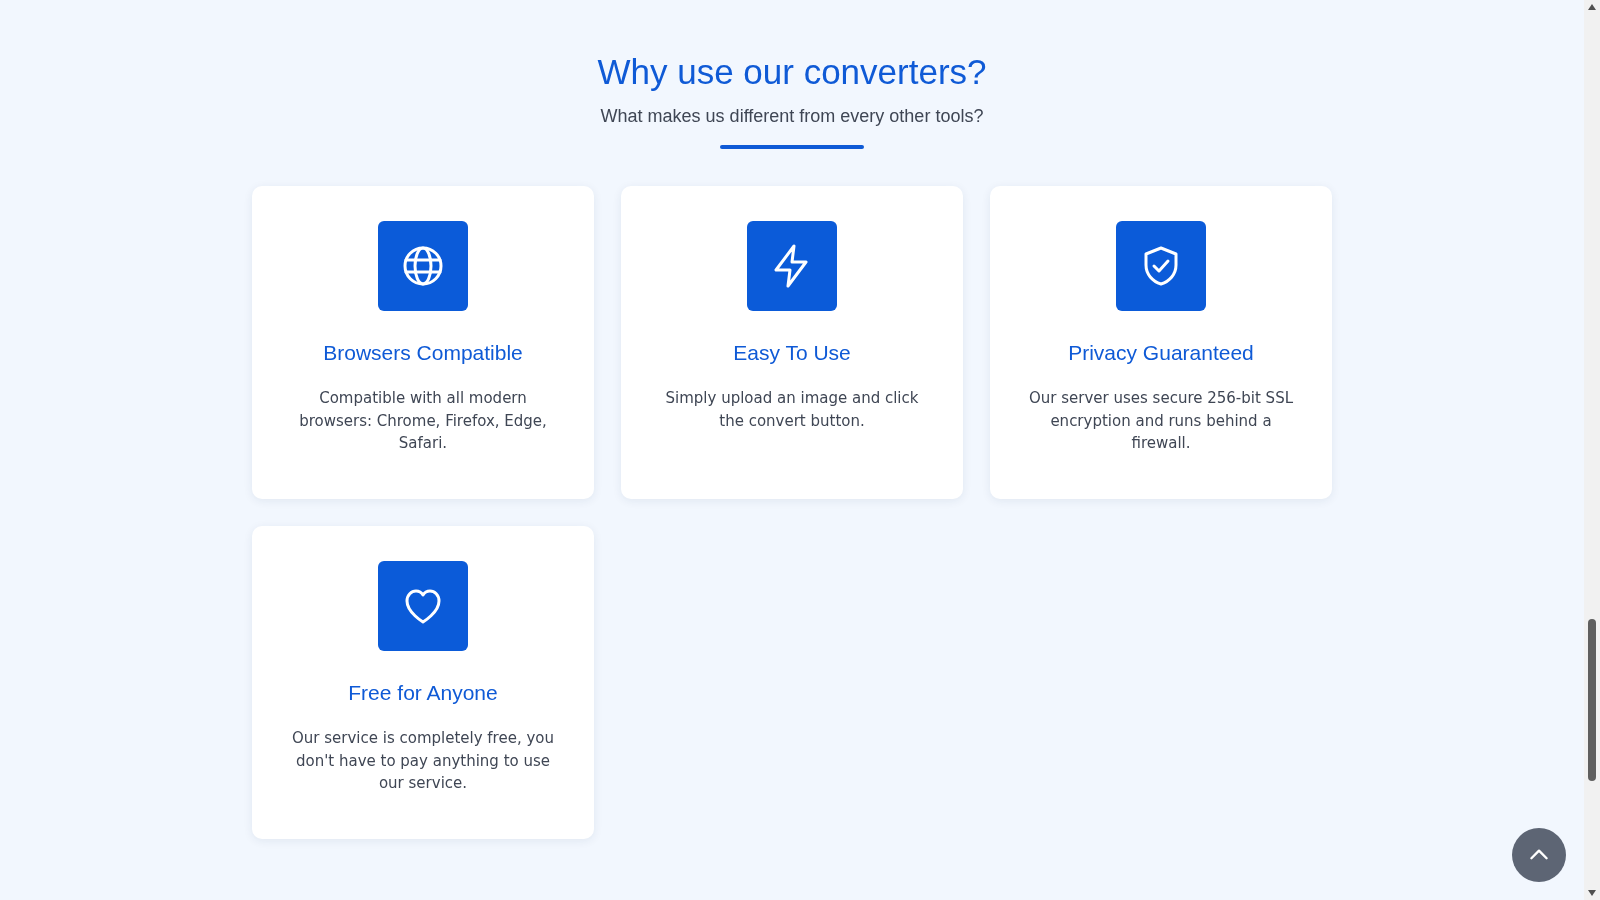  I want to click on scroll-down-arrow-icon, so click(1592, 893).